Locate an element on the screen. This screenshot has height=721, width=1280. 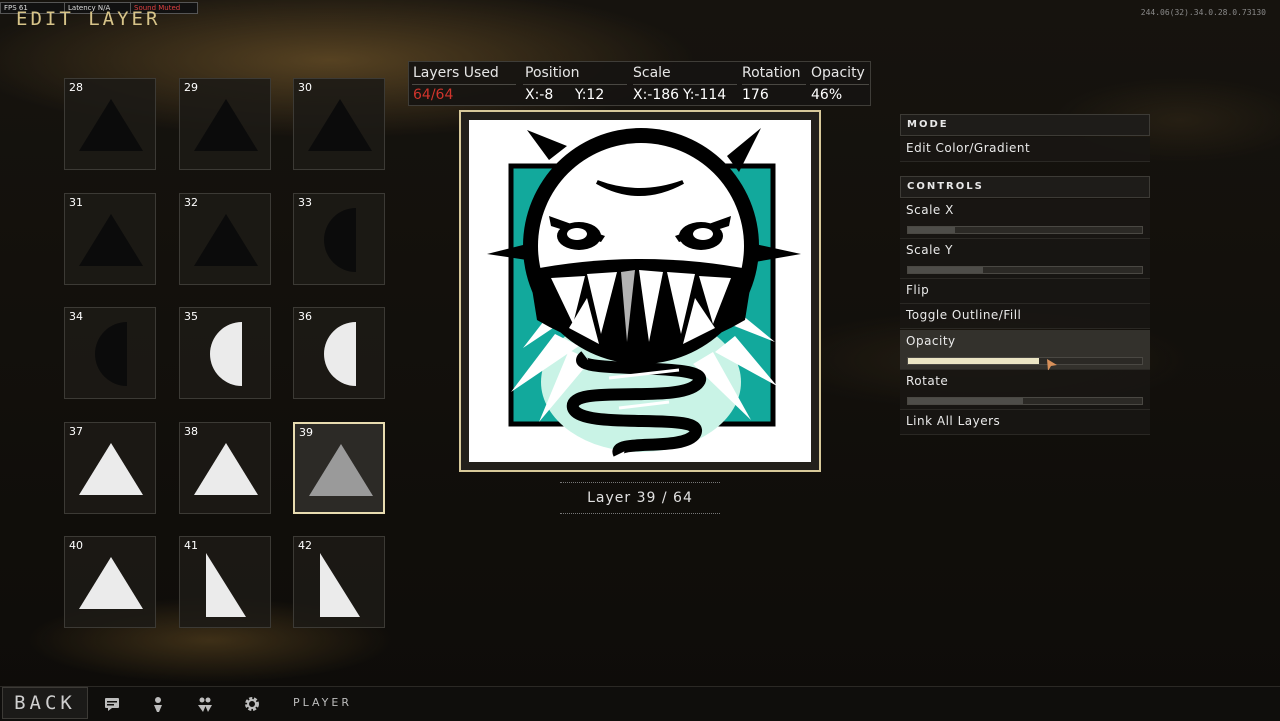
scale-y-label: Scale Y is located at coordinates (929, 250).